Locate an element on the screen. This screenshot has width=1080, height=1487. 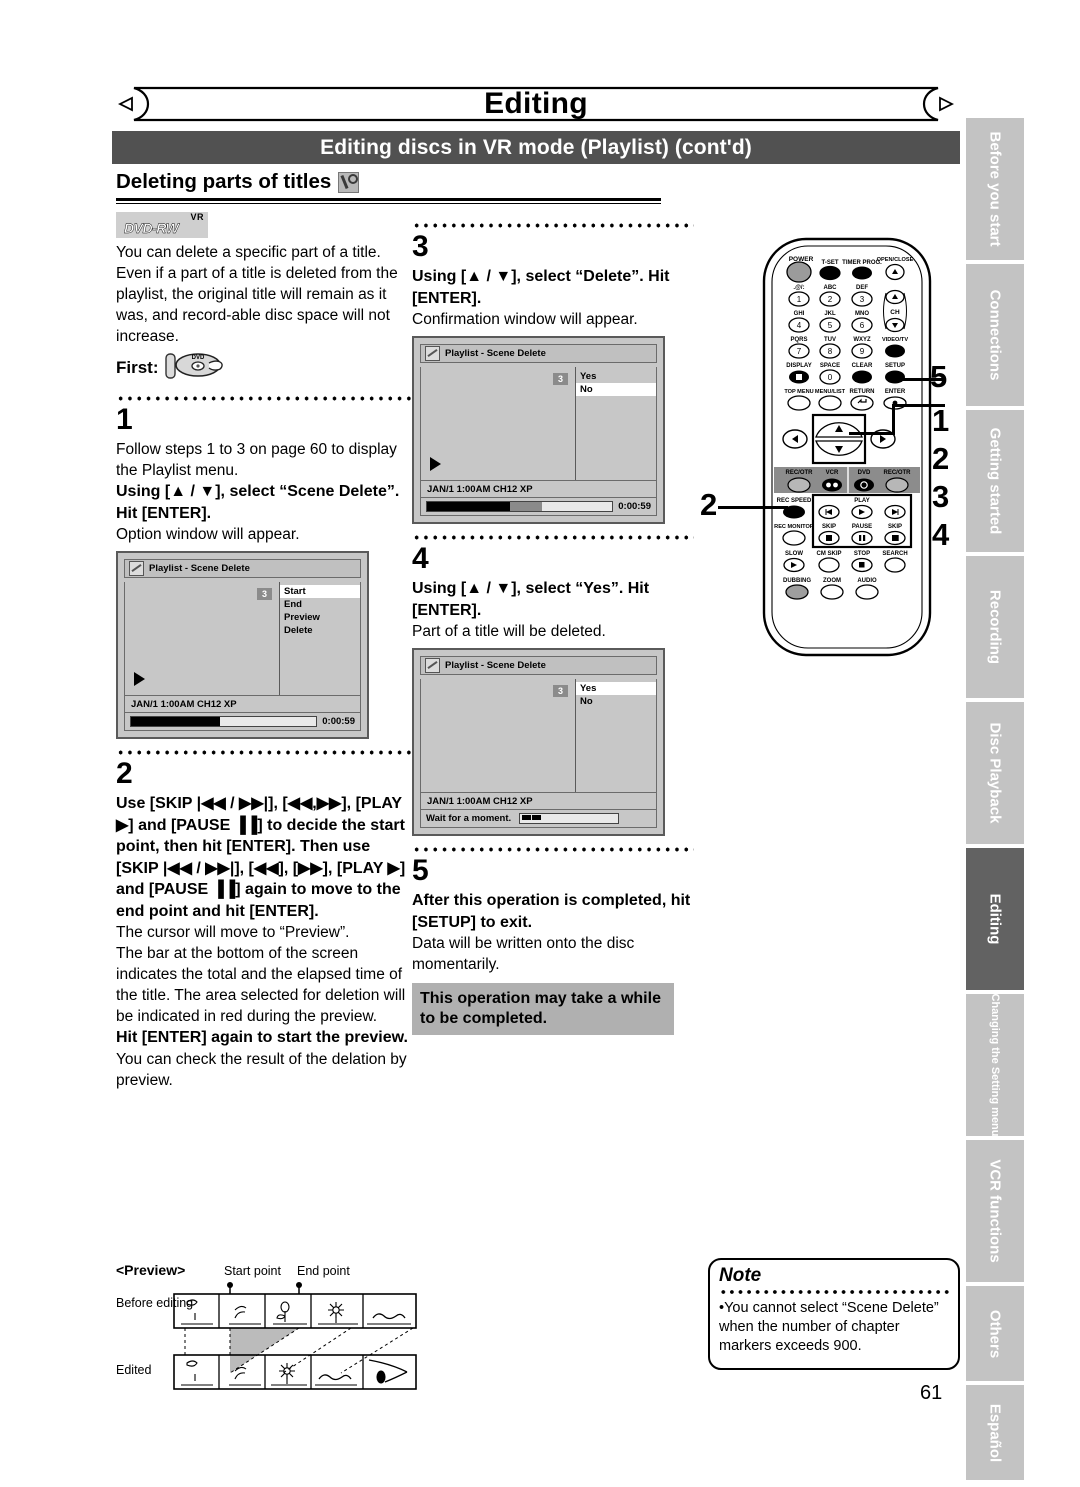
osd-option-preview: Preview is located at coordinates (320, 617).